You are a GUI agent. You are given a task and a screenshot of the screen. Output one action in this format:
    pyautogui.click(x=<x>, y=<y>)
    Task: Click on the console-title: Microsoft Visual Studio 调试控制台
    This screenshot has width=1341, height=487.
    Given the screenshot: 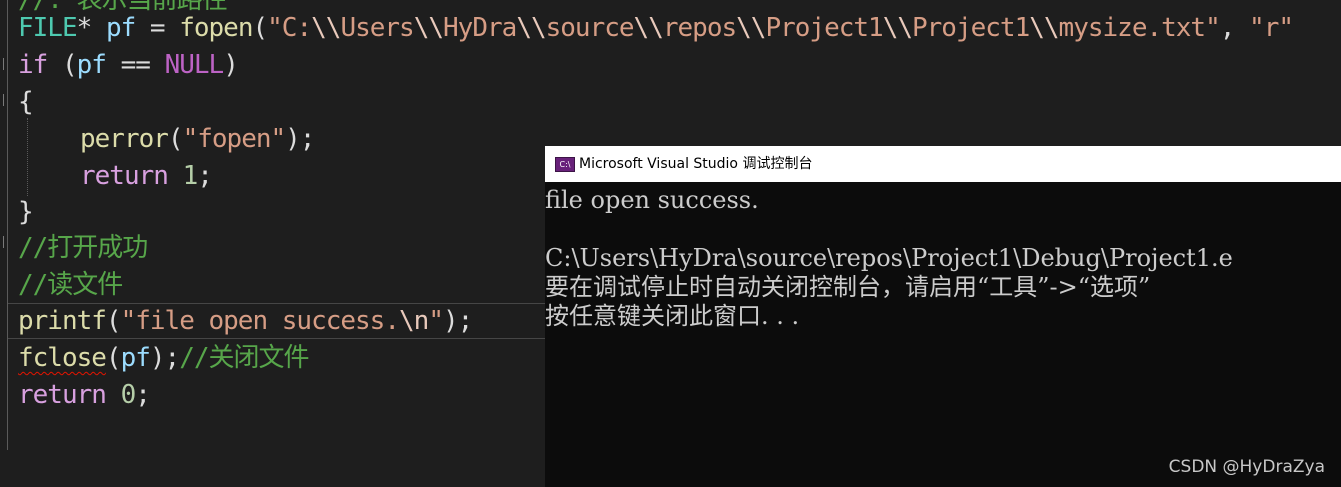 What is the action you would take?
    pyautogui.click(x=696, y=164)
    